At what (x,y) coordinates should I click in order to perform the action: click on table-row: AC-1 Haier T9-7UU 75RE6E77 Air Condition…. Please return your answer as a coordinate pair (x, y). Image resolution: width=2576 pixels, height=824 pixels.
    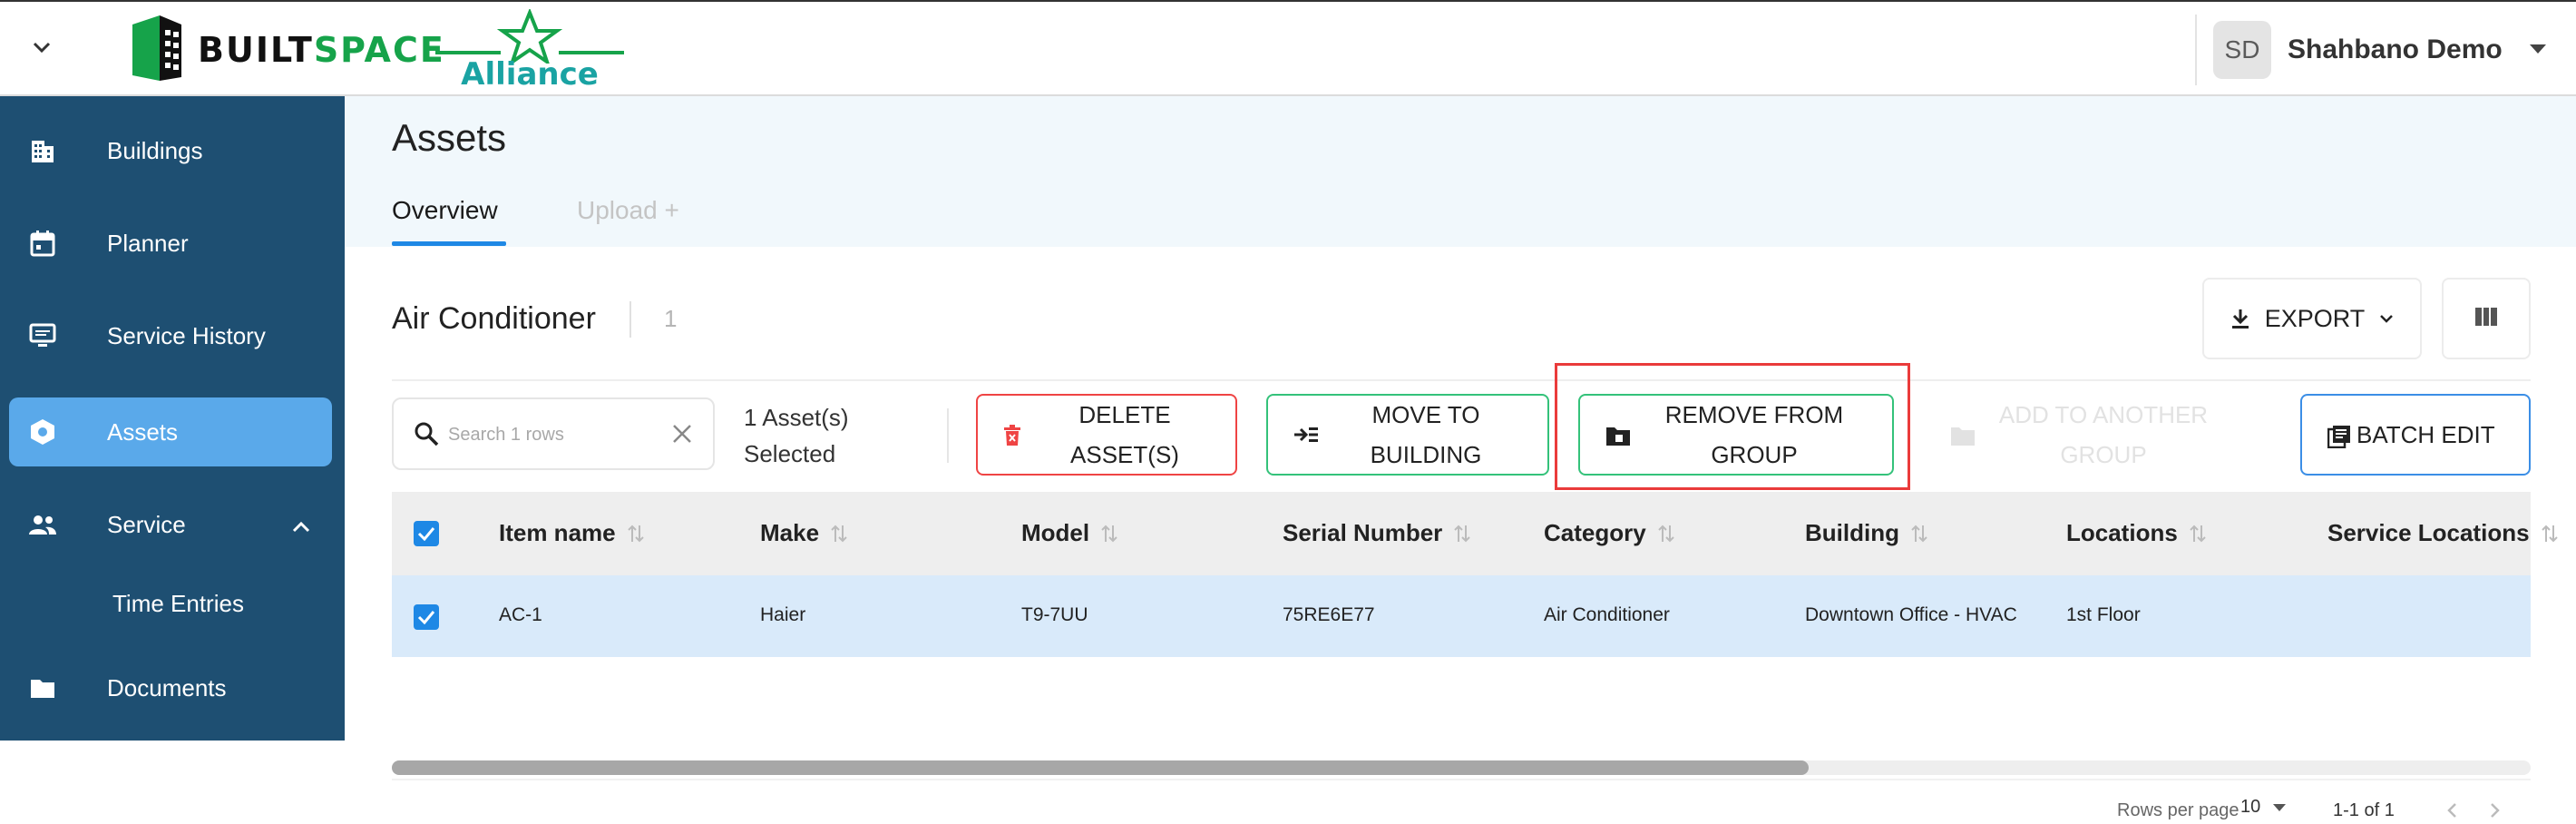
    Looking at the image, I should click on (1461, 616).